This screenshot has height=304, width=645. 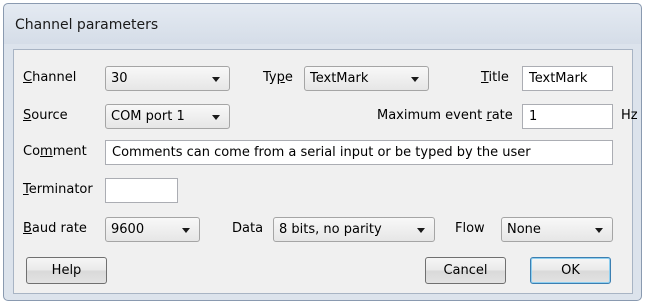 What do you see at coordinates (55, 151) in the screenshot?
I see `comment-label: Comment` at bounding box center [55, 151].